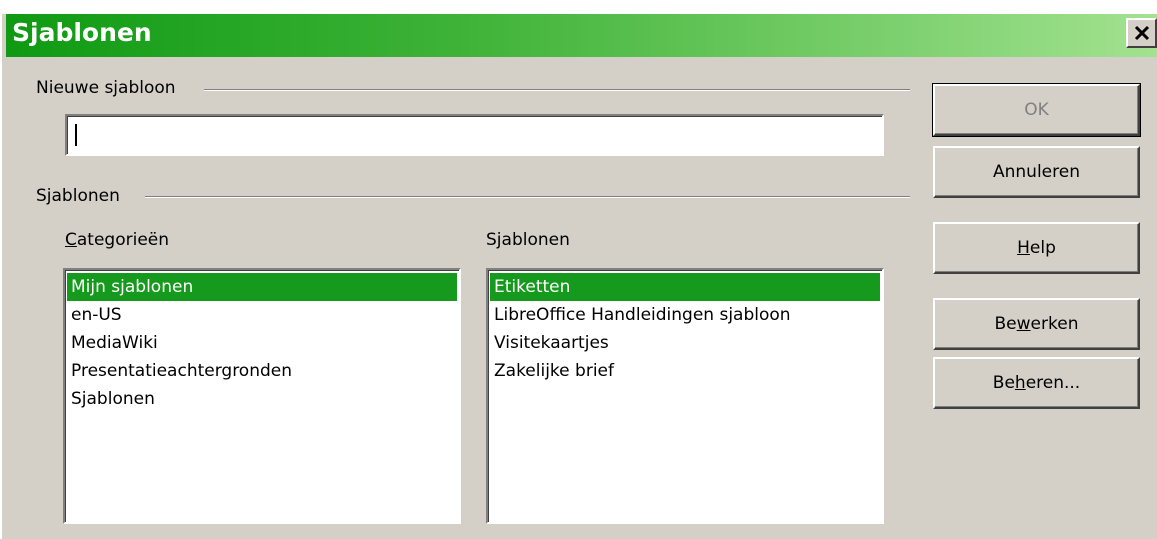 The width and height of the screenshot is (1157, 539). I want to click on template-list-item: Zakelijke brief, so click(685, 371).